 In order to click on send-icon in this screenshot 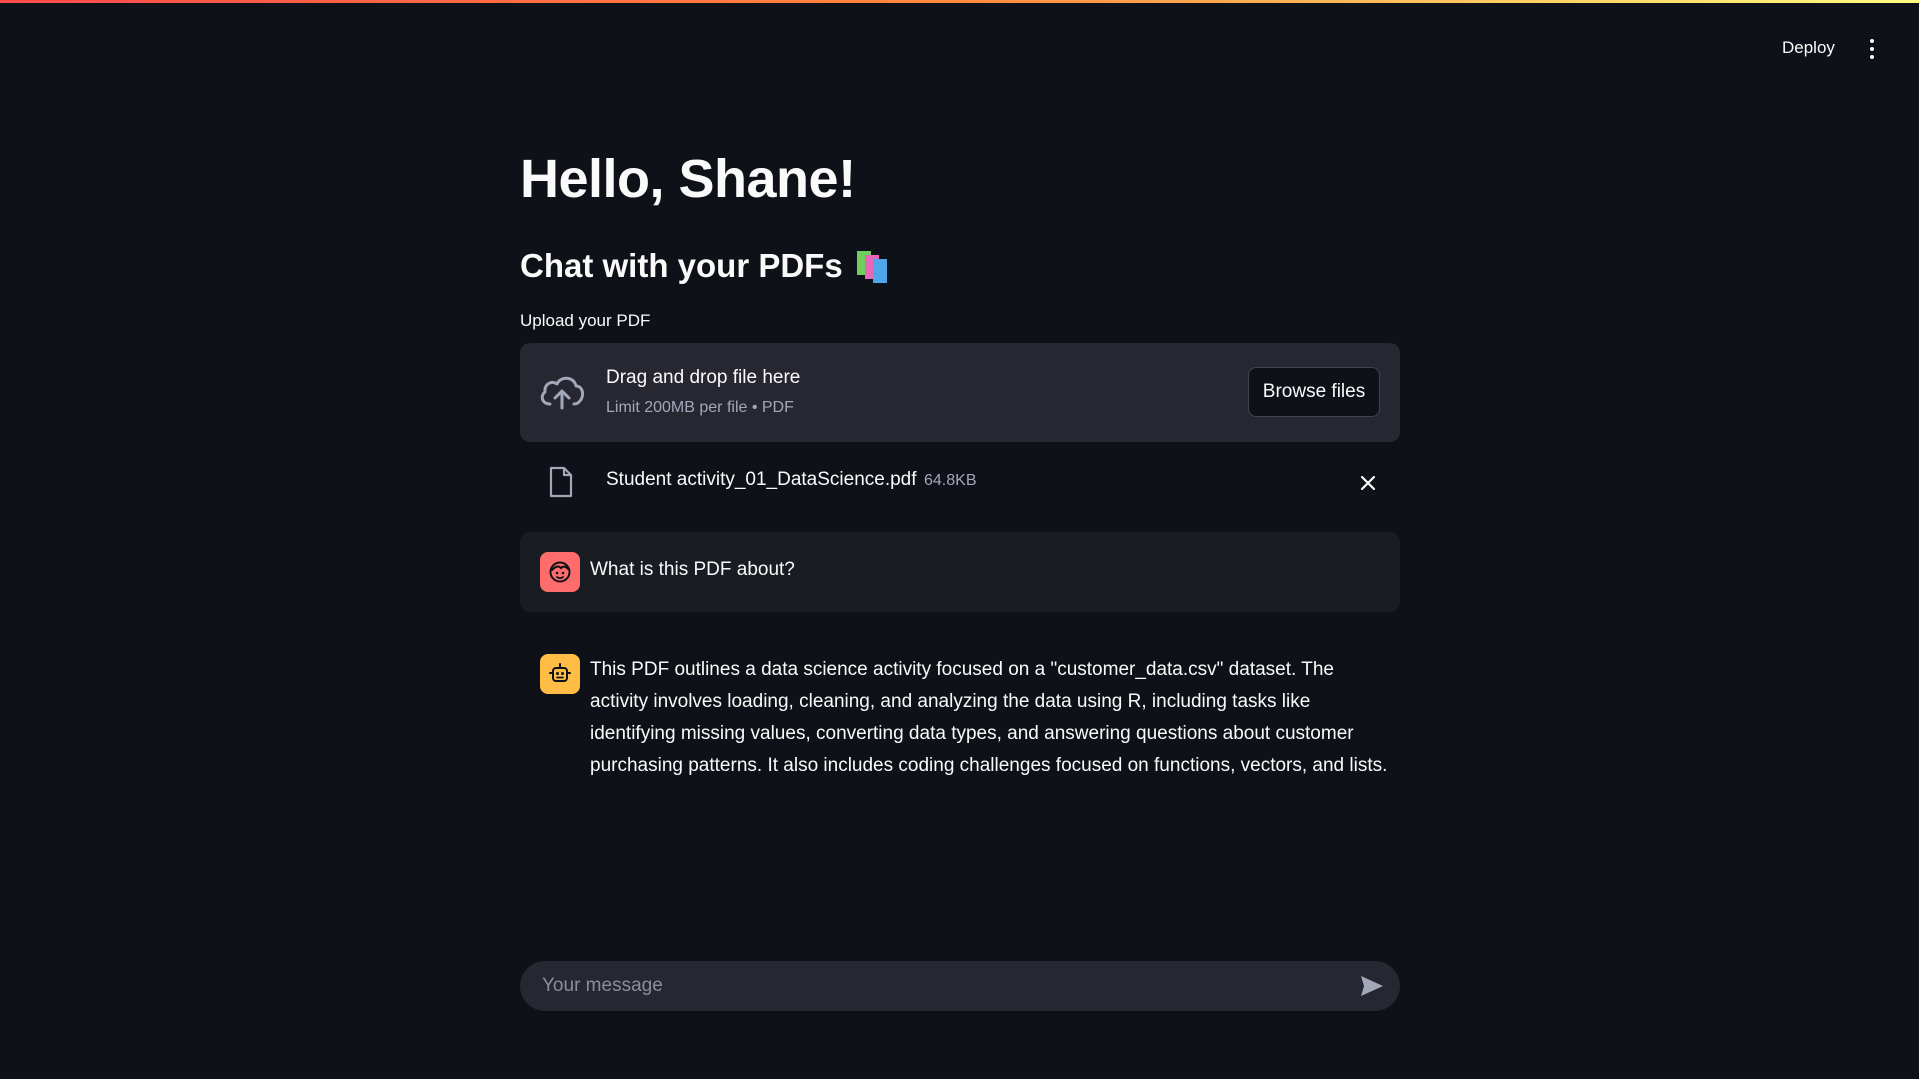, I will do `click(1372, 986)`.